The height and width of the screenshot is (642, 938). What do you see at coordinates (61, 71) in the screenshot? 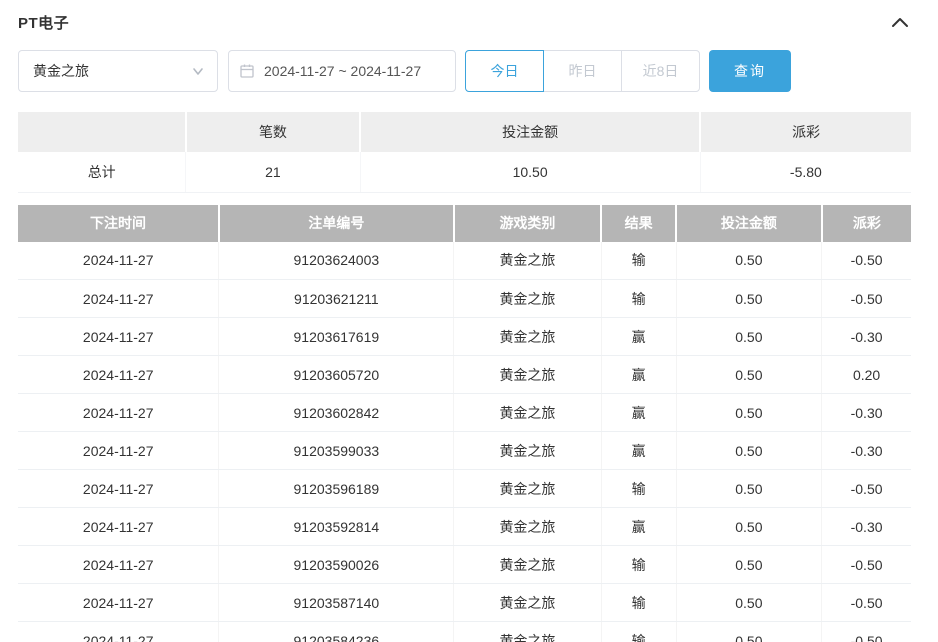
I see `game-select-value: 黄金之旅` at bounding box center [61, 71].